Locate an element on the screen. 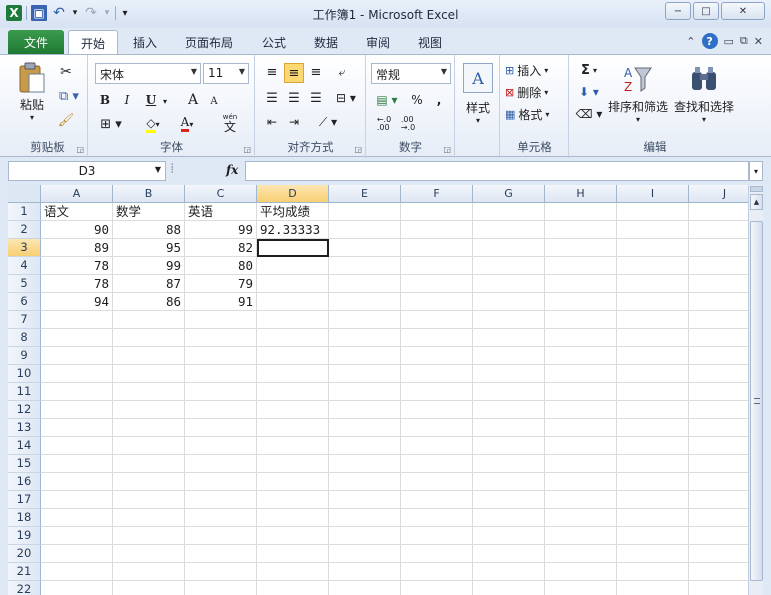  shrink-font-button: A is located at coordinates (214, 101).